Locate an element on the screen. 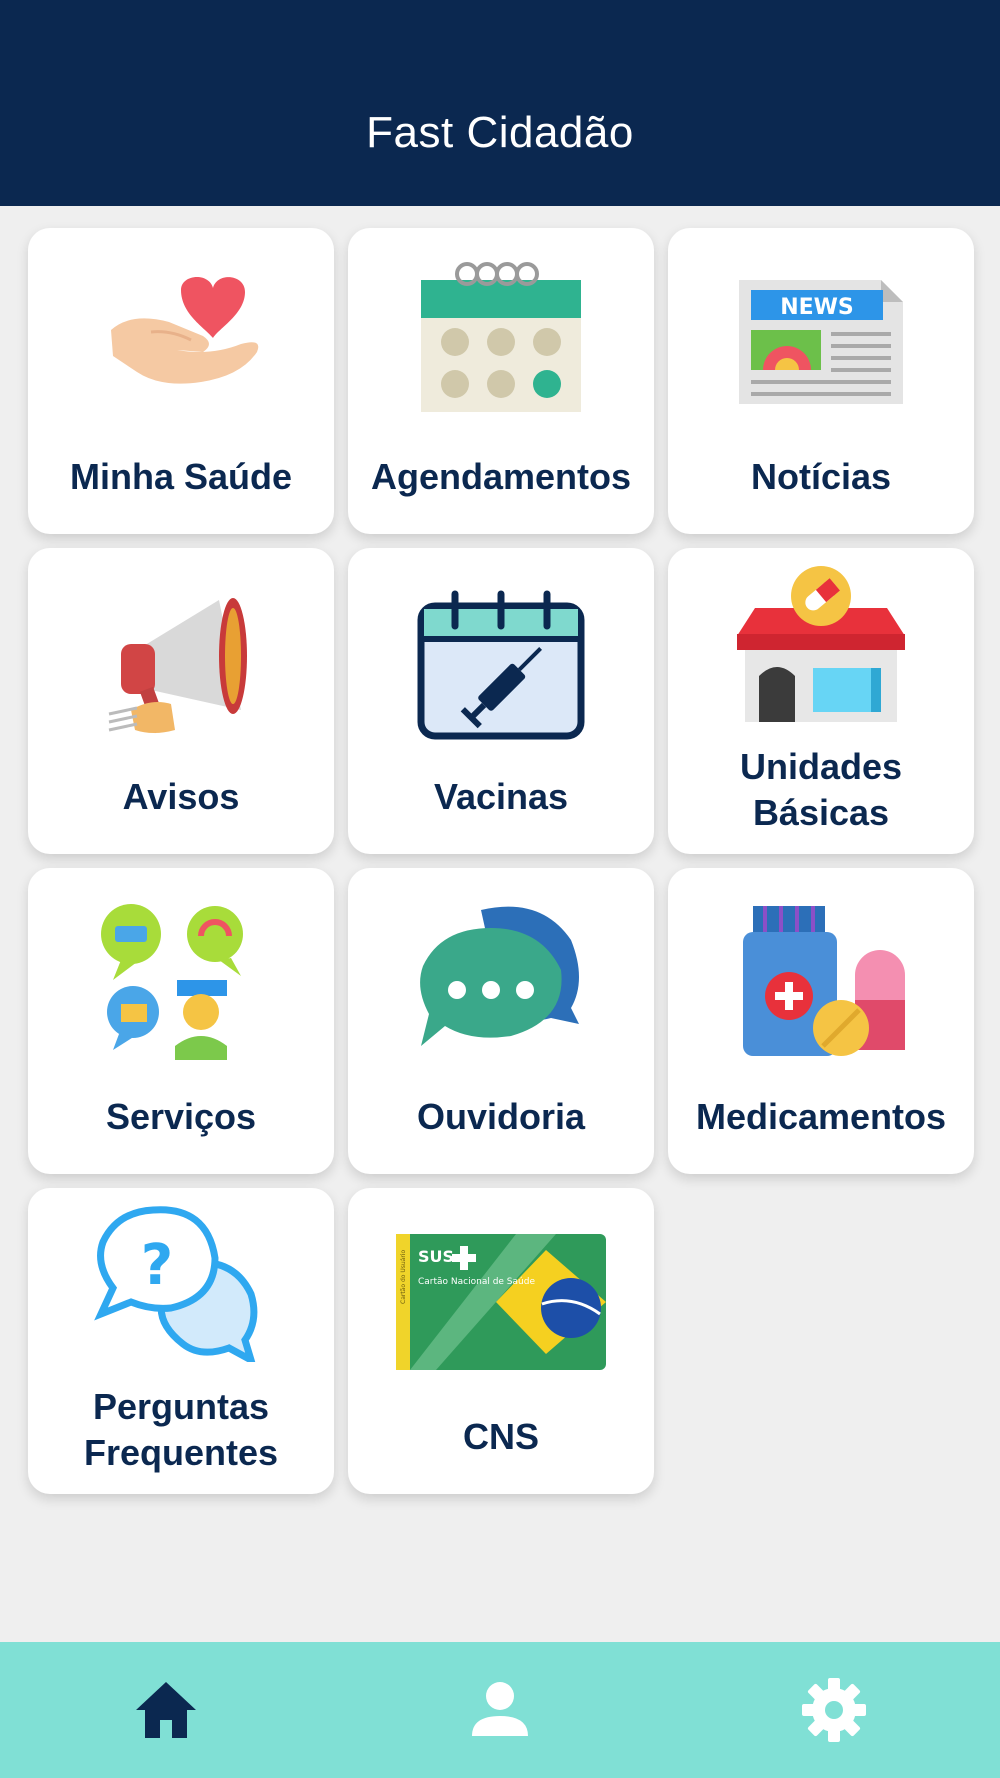 The image size is (1000, 1778). menu-card-label: Perguntas Frequentes is located at coordinates (181, 1429).